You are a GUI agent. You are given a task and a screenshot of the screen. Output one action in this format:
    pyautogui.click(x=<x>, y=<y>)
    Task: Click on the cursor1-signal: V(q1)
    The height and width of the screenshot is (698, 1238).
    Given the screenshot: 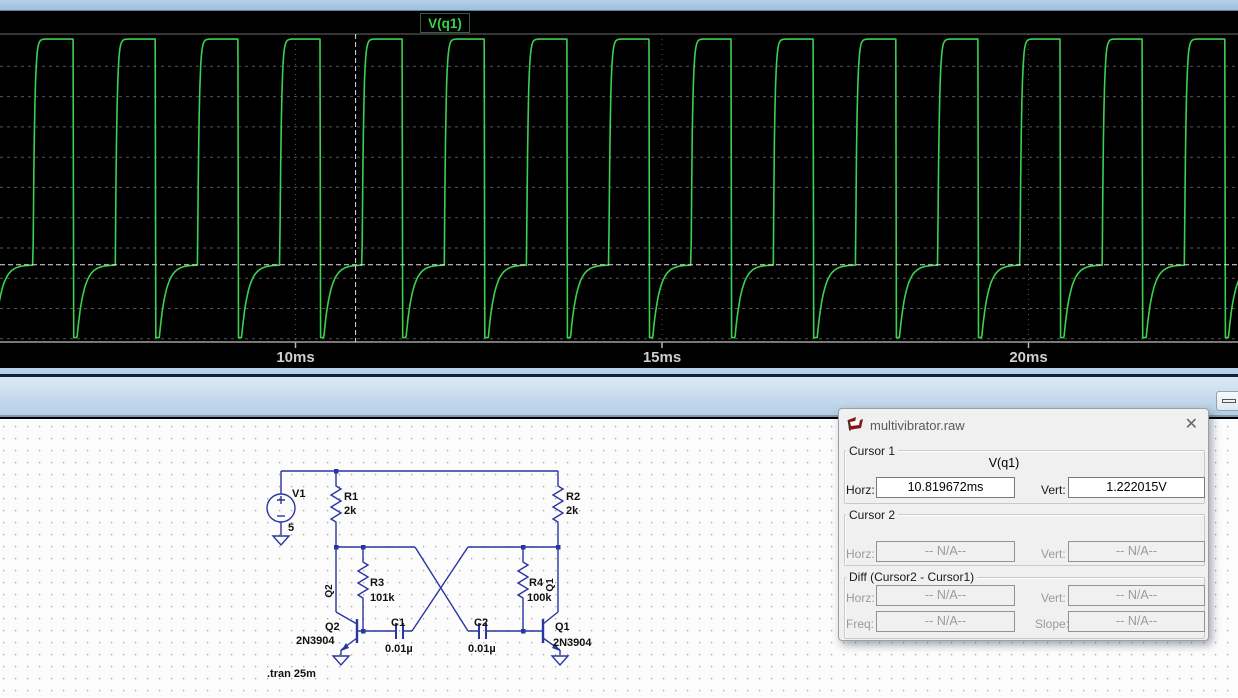 What is the action you would take?
    pyautogui.click(x=1004, y=463)
    